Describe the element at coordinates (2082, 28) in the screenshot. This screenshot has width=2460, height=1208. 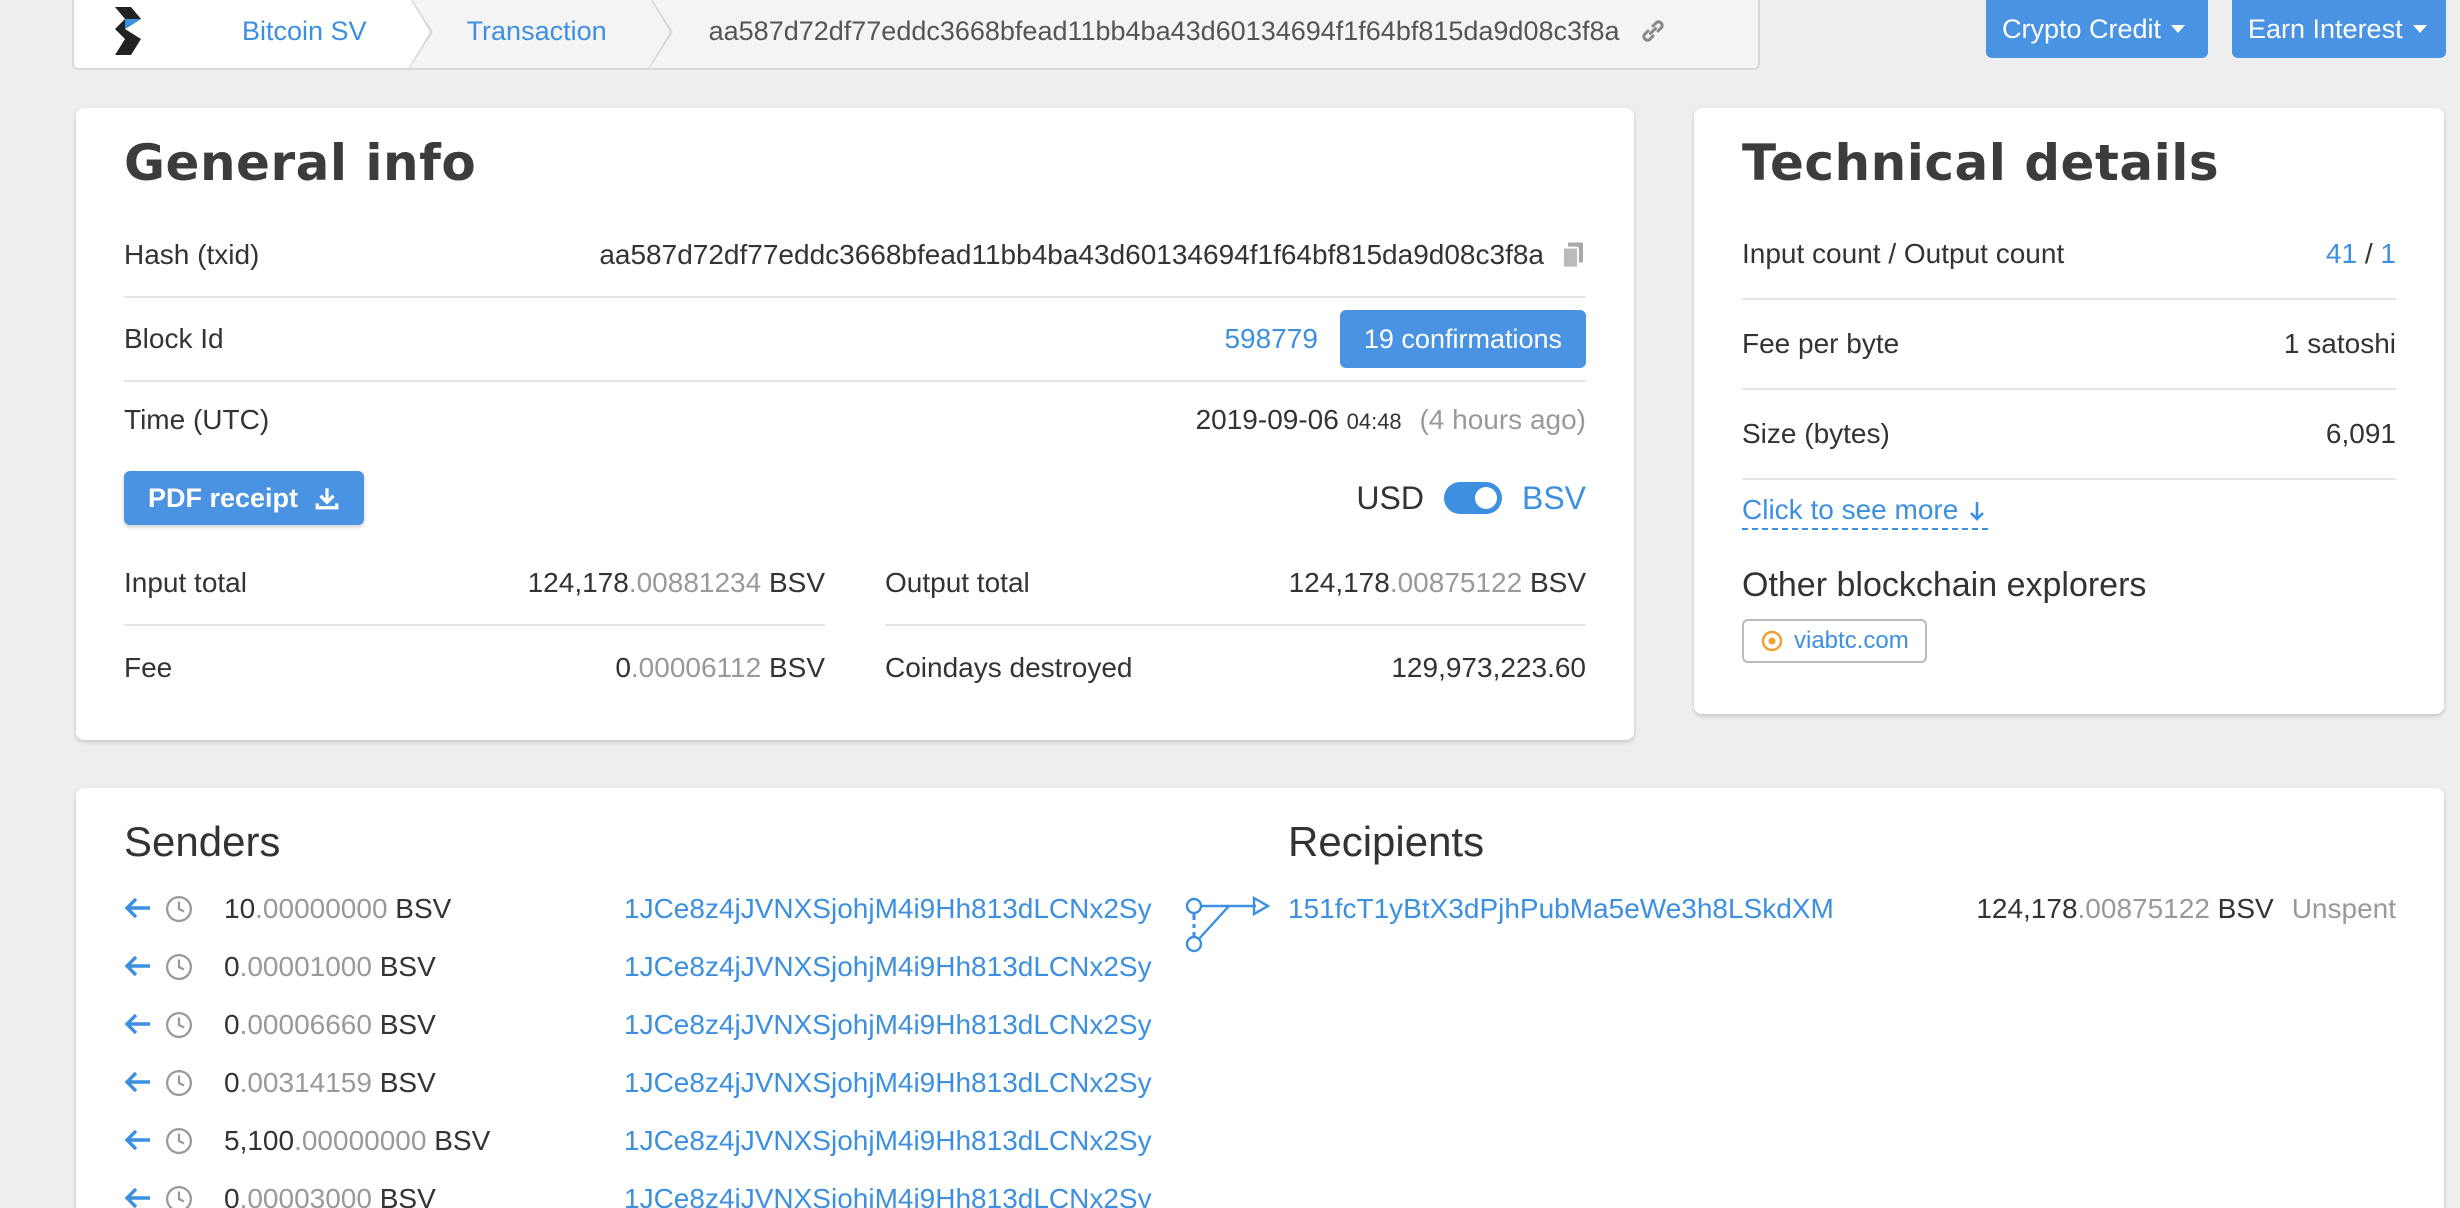
I see `crypto-credit-label: Crypto Credit` at that location.